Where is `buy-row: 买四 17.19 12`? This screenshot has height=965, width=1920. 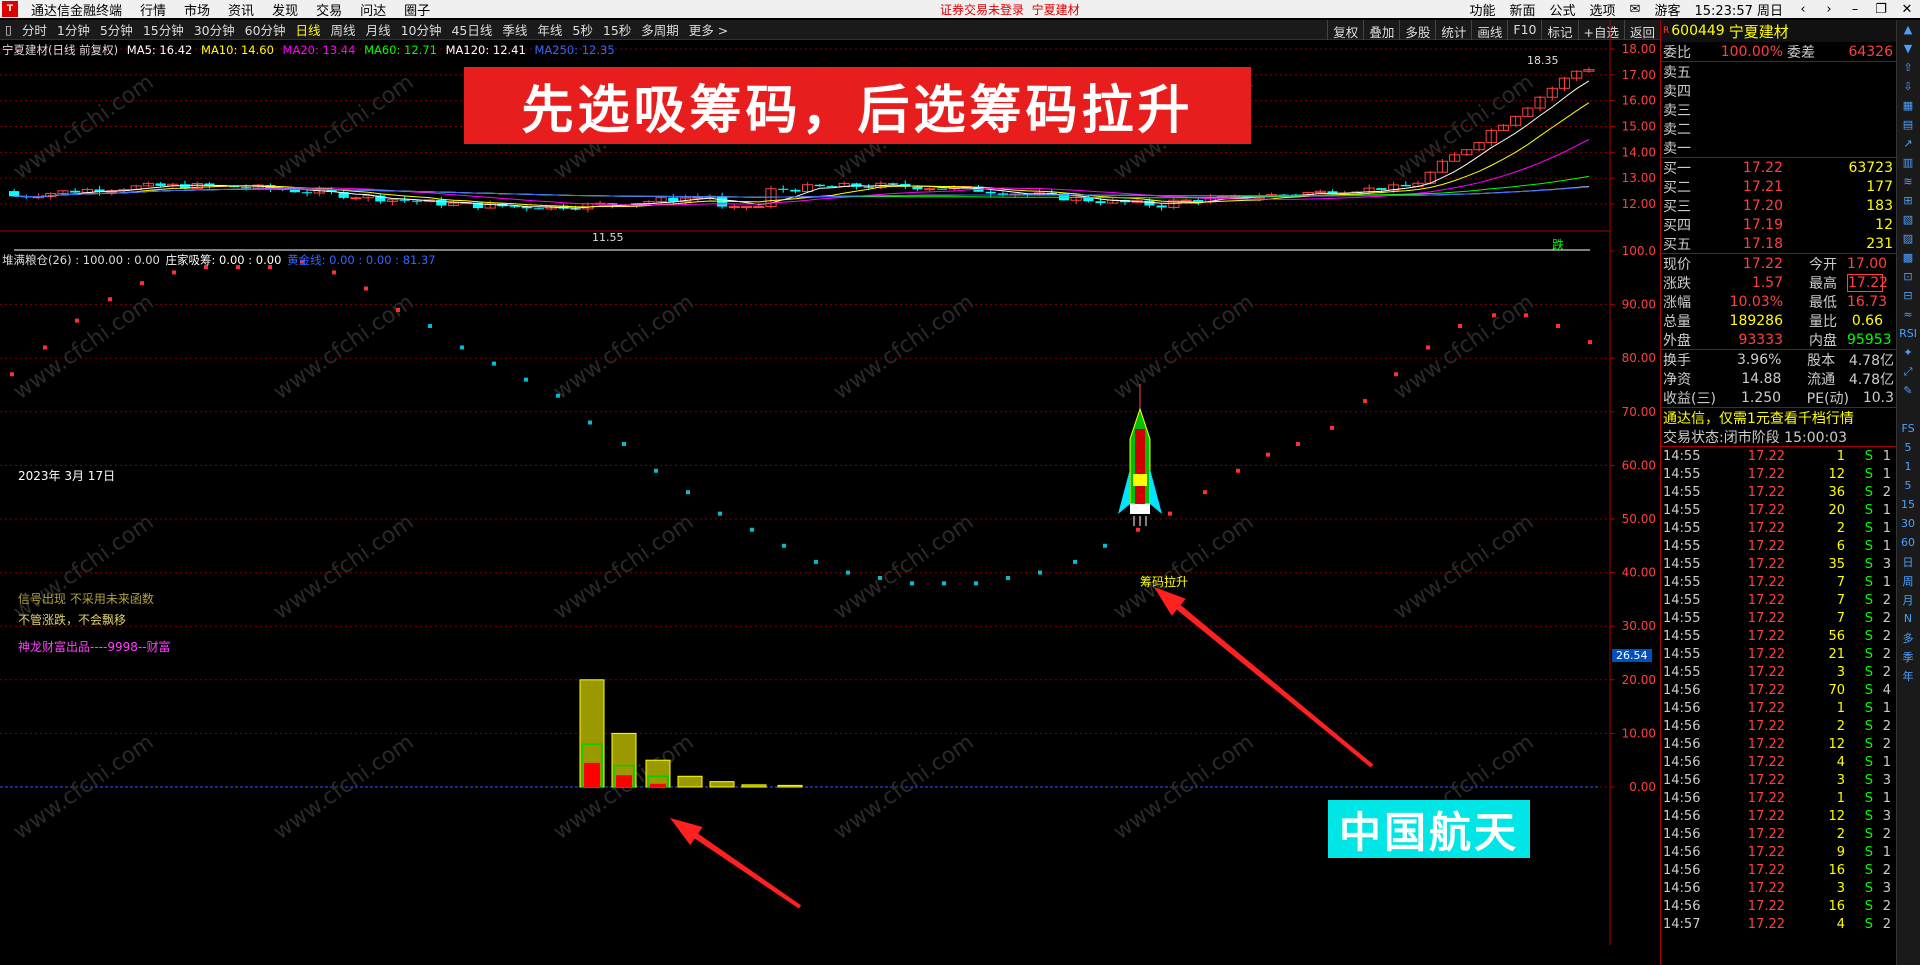
buy-row: 买四 17.19 12 is located at coordinates (1778, 224).